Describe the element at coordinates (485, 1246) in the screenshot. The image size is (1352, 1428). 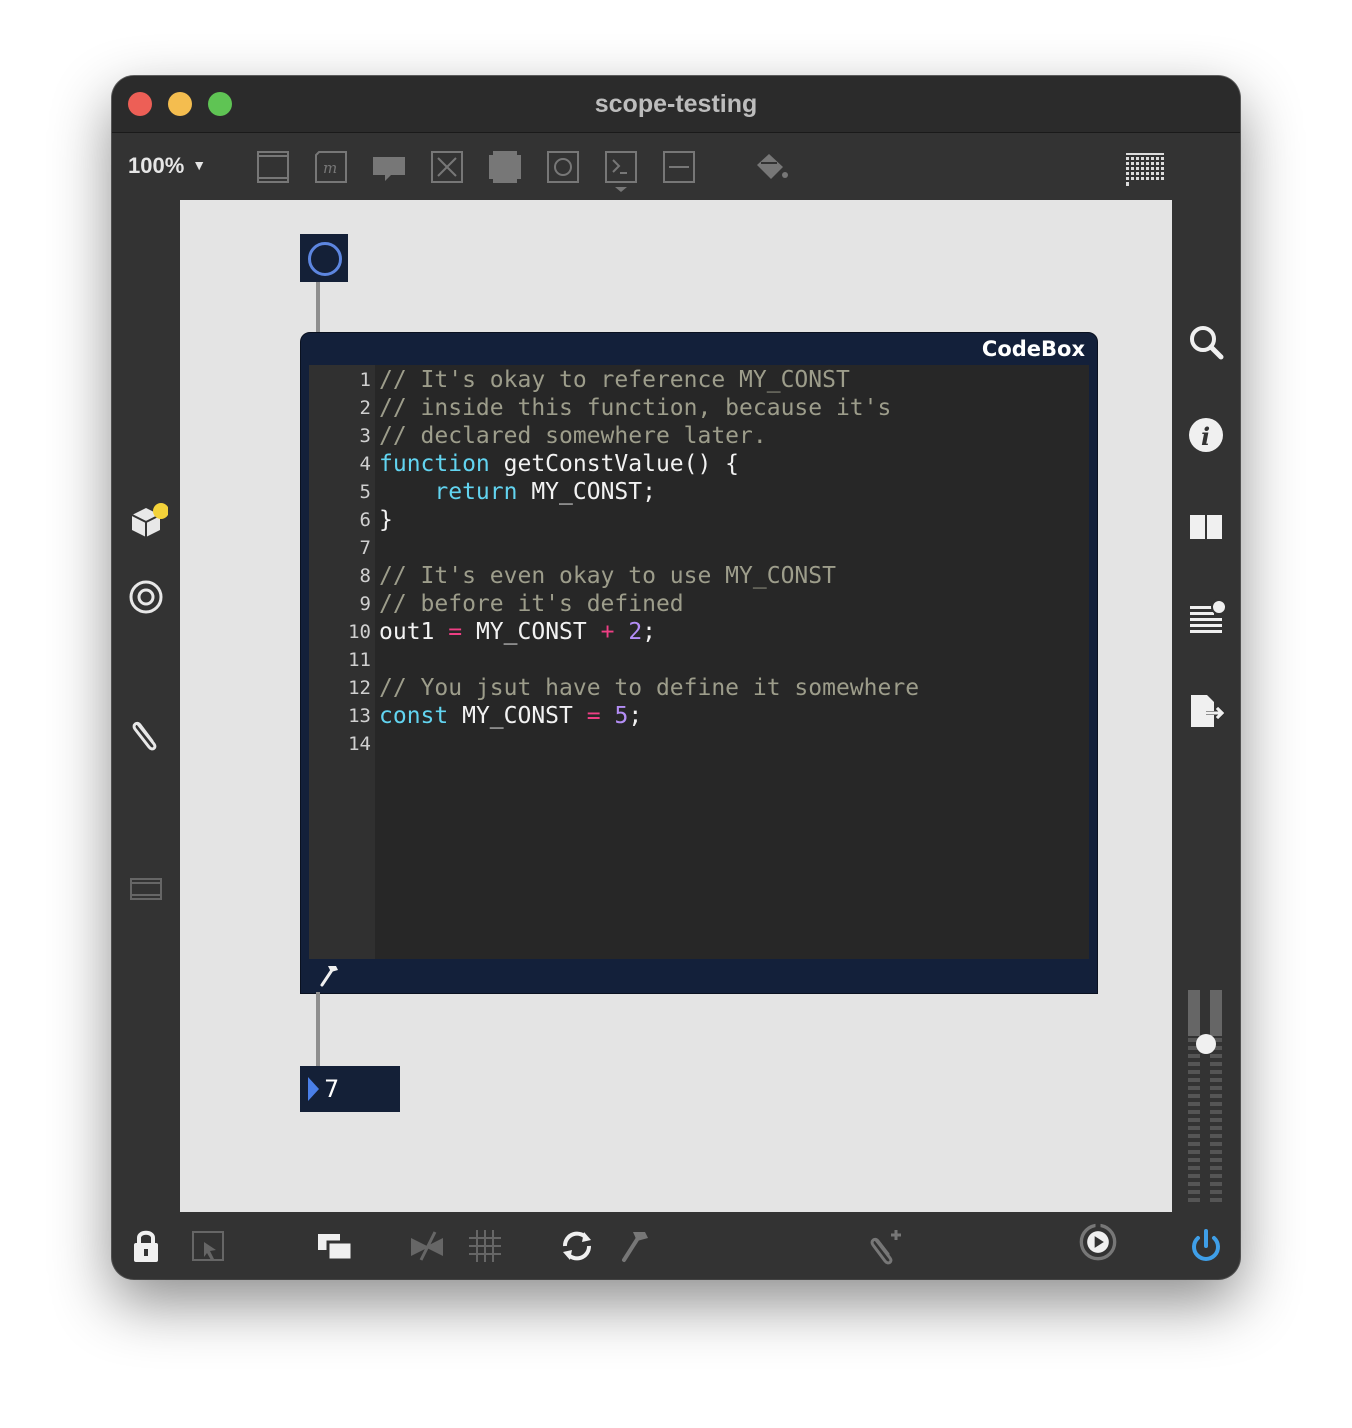
I see `grid-icon` at that location.